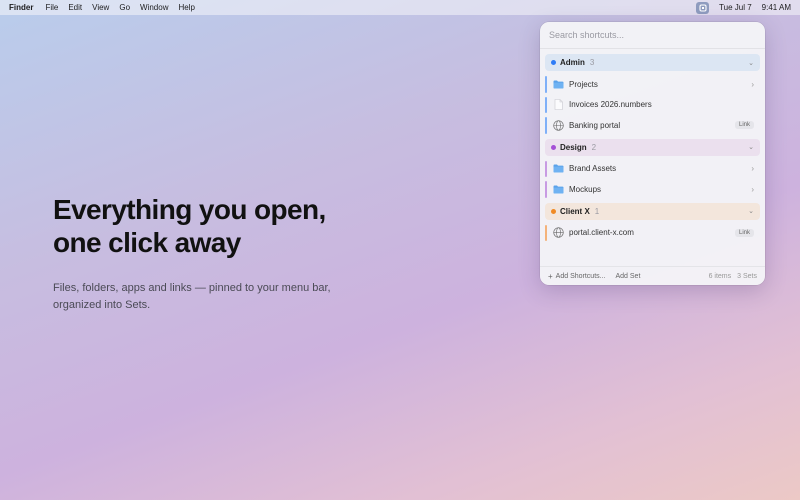  I want to click on shortcut-item-invoices: Invoices 2026.numbers, so click(652, 105).